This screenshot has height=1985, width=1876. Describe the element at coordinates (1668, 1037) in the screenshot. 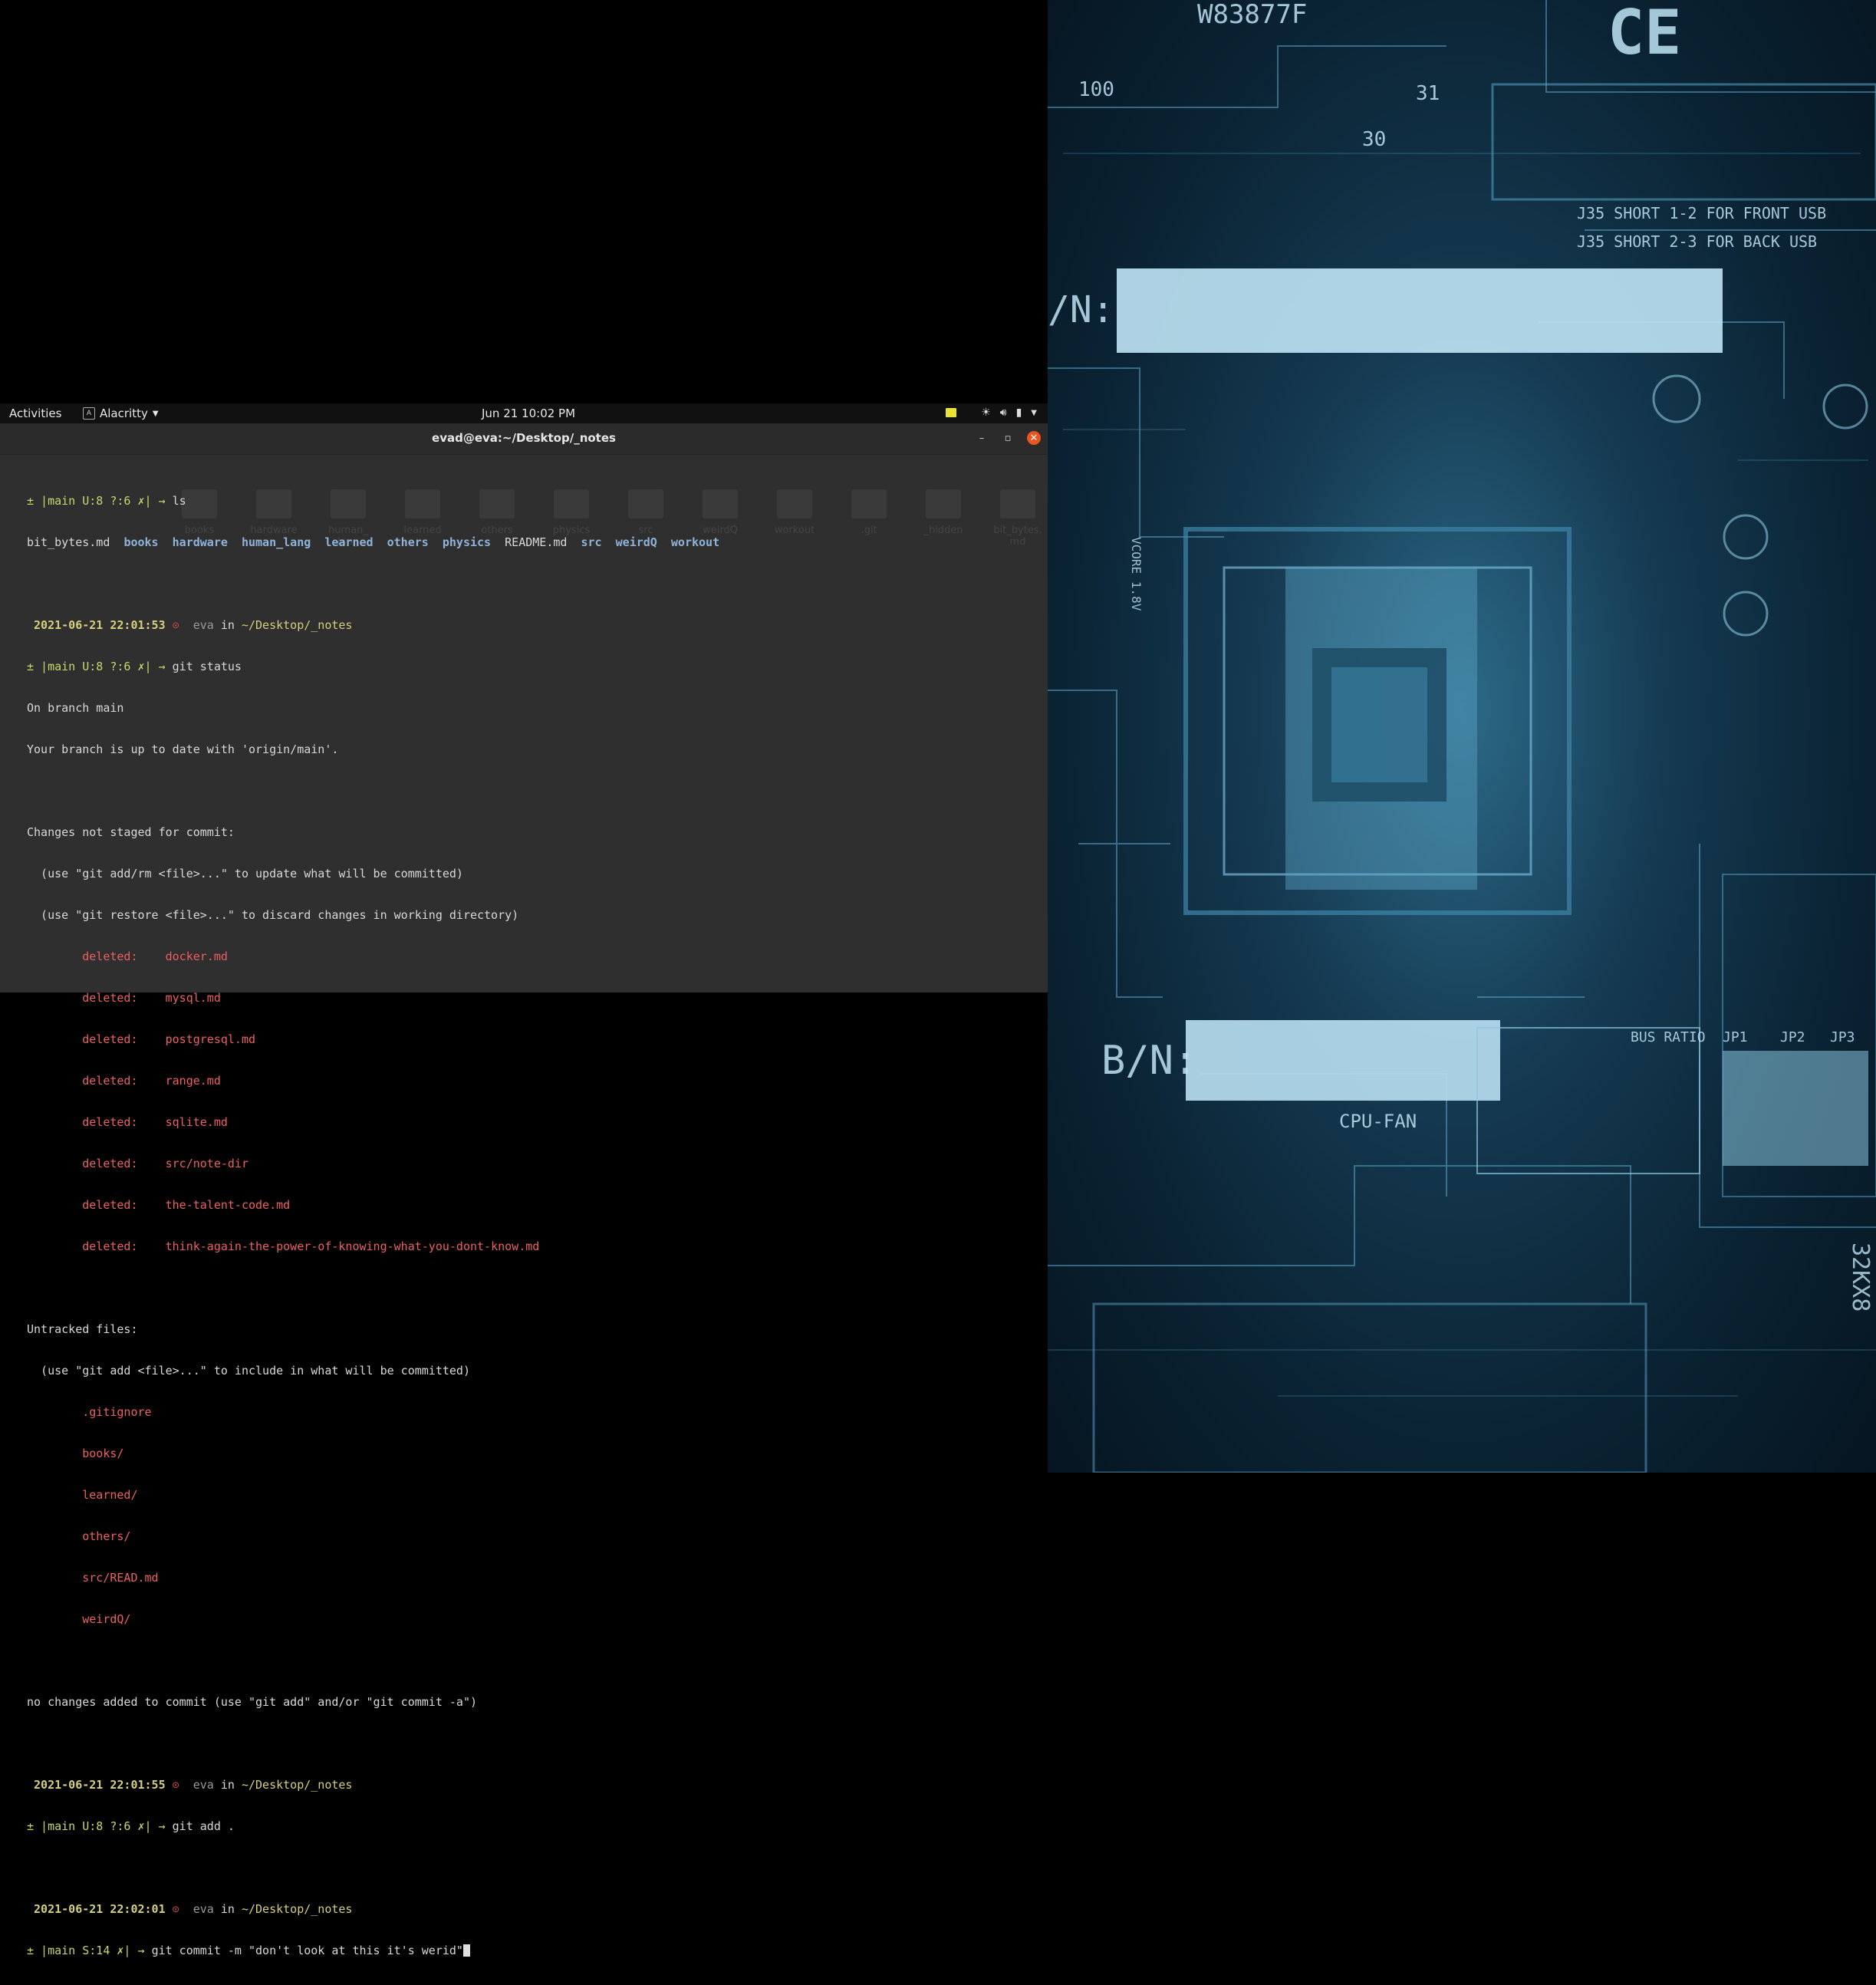

I see `svg-text: BUS RATIO` at that location.